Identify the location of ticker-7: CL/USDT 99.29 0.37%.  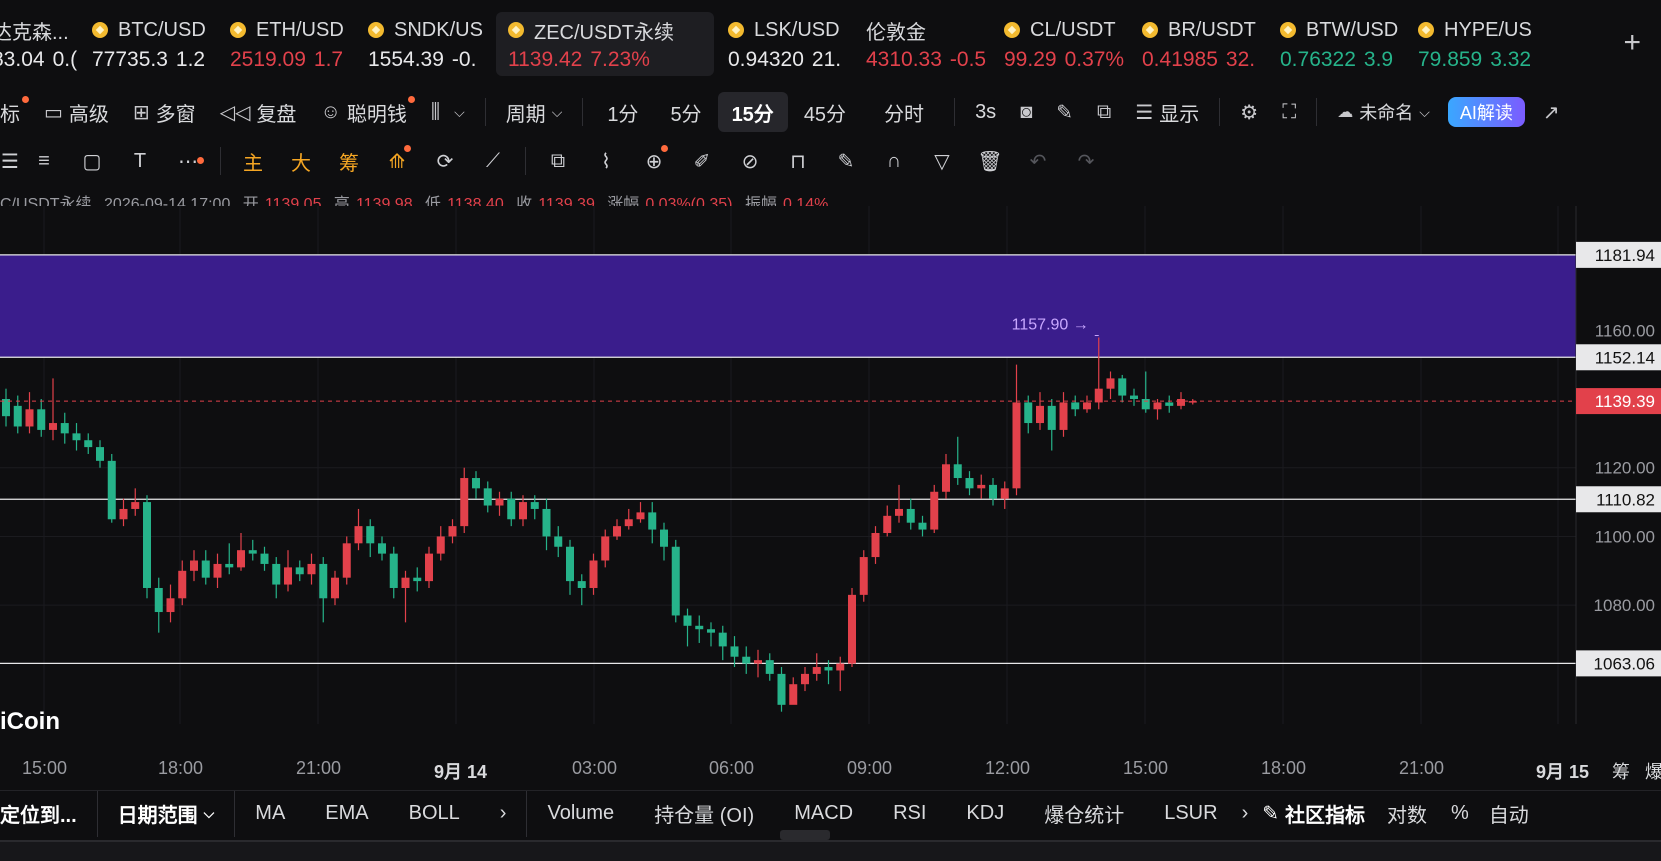
(1061, 43).